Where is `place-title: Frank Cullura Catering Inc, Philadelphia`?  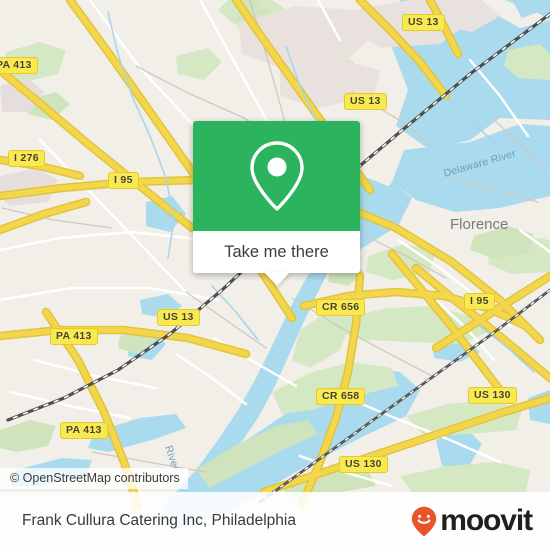
place-title: Frank Cullura Catering Inc, Philadelphia is located at coordinates (159, 520).